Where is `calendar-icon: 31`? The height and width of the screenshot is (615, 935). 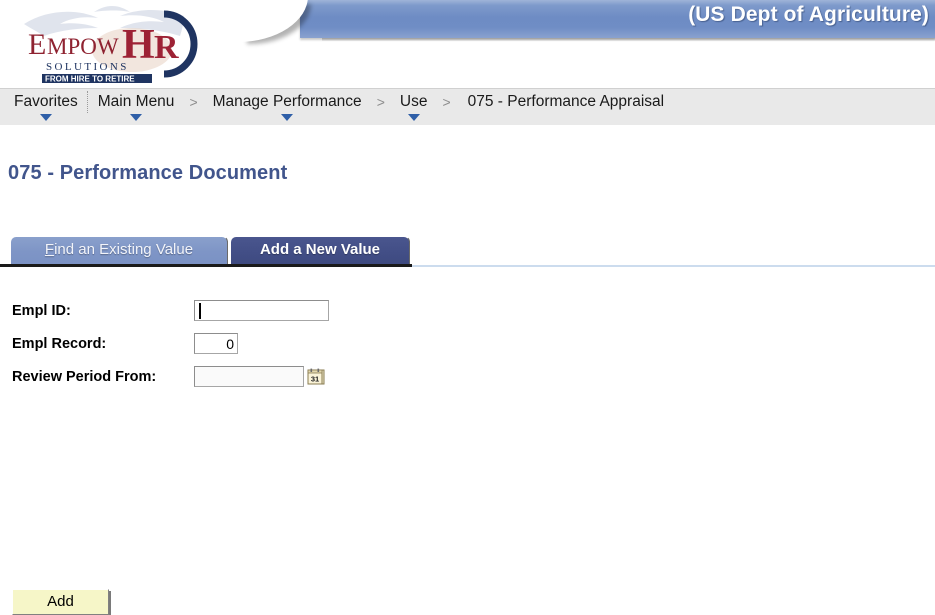
calendar-icon: 31 is located at coordinates (316, 376).